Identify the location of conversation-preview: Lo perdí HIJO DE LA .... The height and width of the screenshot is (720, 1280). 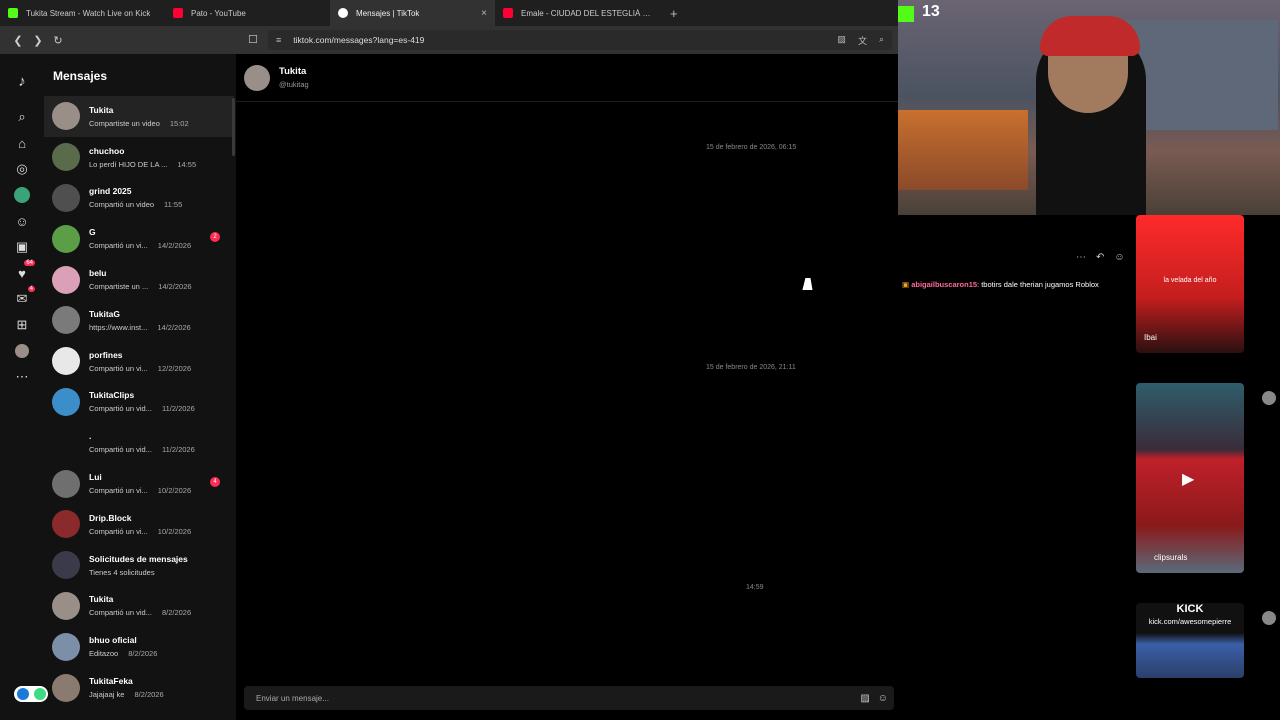
(128, 164).